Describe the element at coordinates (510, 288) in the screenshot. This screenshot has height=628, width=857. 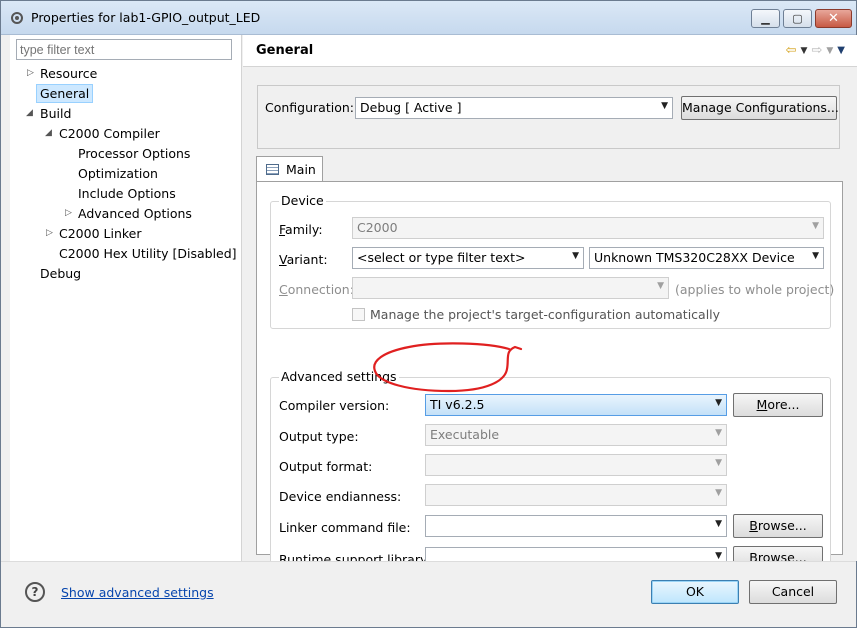
I see `connection-select: ▼` at that location.